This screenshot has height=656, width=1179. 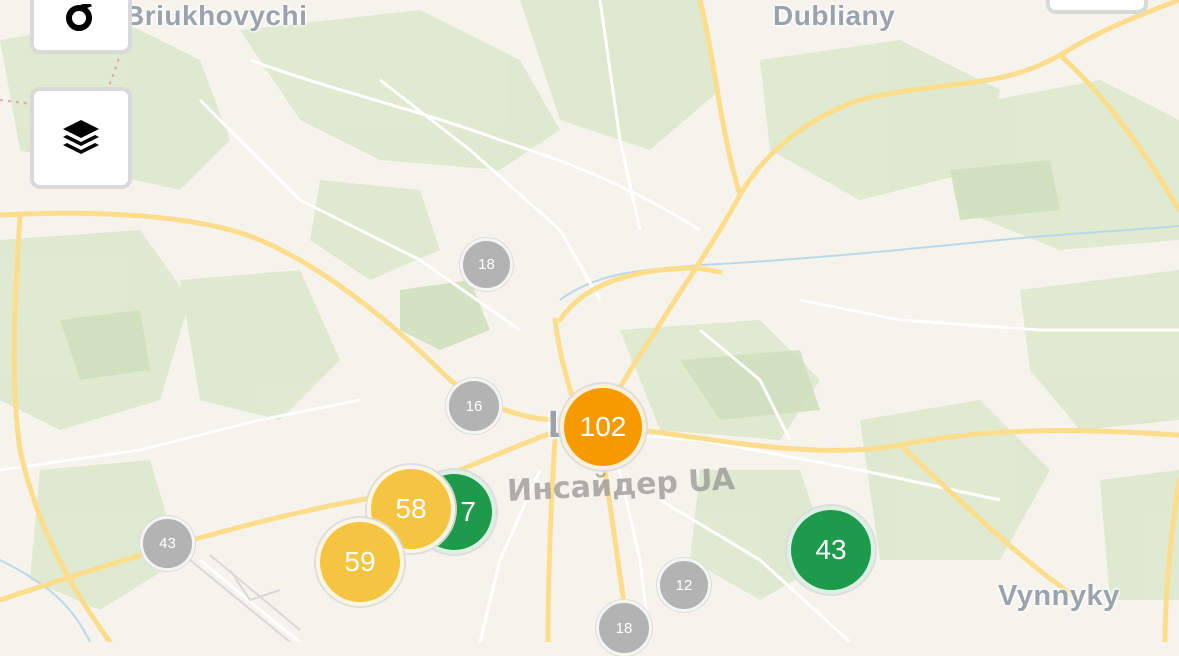 I want to click on location-icon, so click(x=81, y=25).